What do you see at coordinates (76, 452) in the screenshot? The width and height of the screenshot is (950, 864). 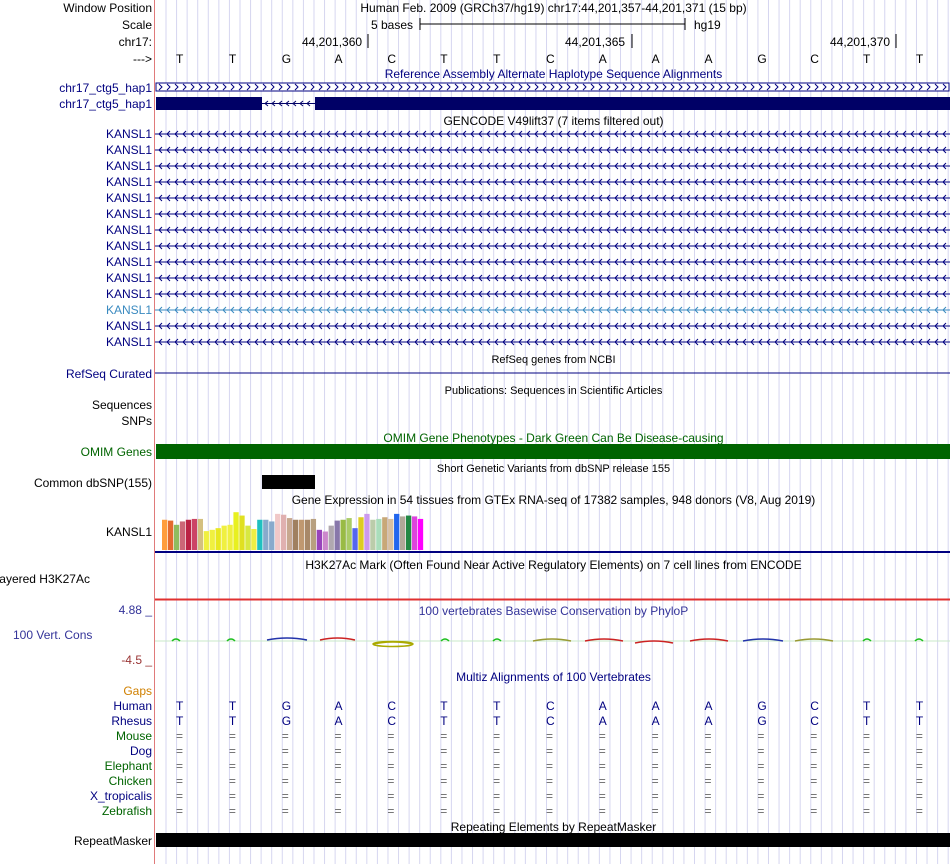 I see `omim-label: OMIM Genes` at bounding box center [76, 452].